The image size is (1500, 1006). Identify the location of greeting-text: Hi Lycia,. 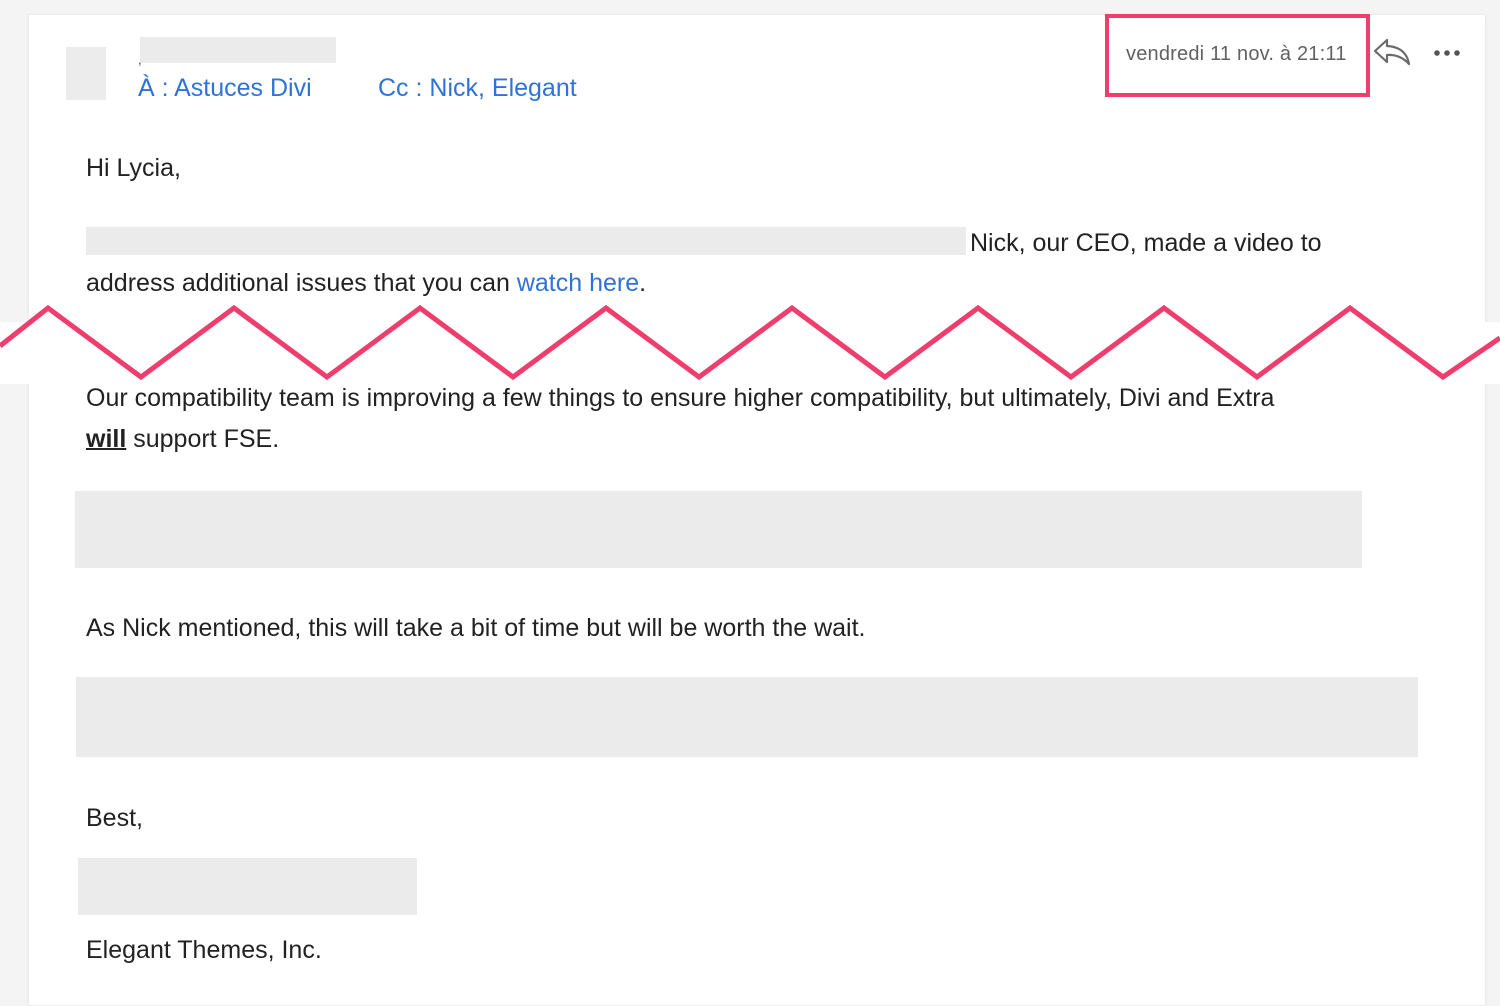
(133, 168).